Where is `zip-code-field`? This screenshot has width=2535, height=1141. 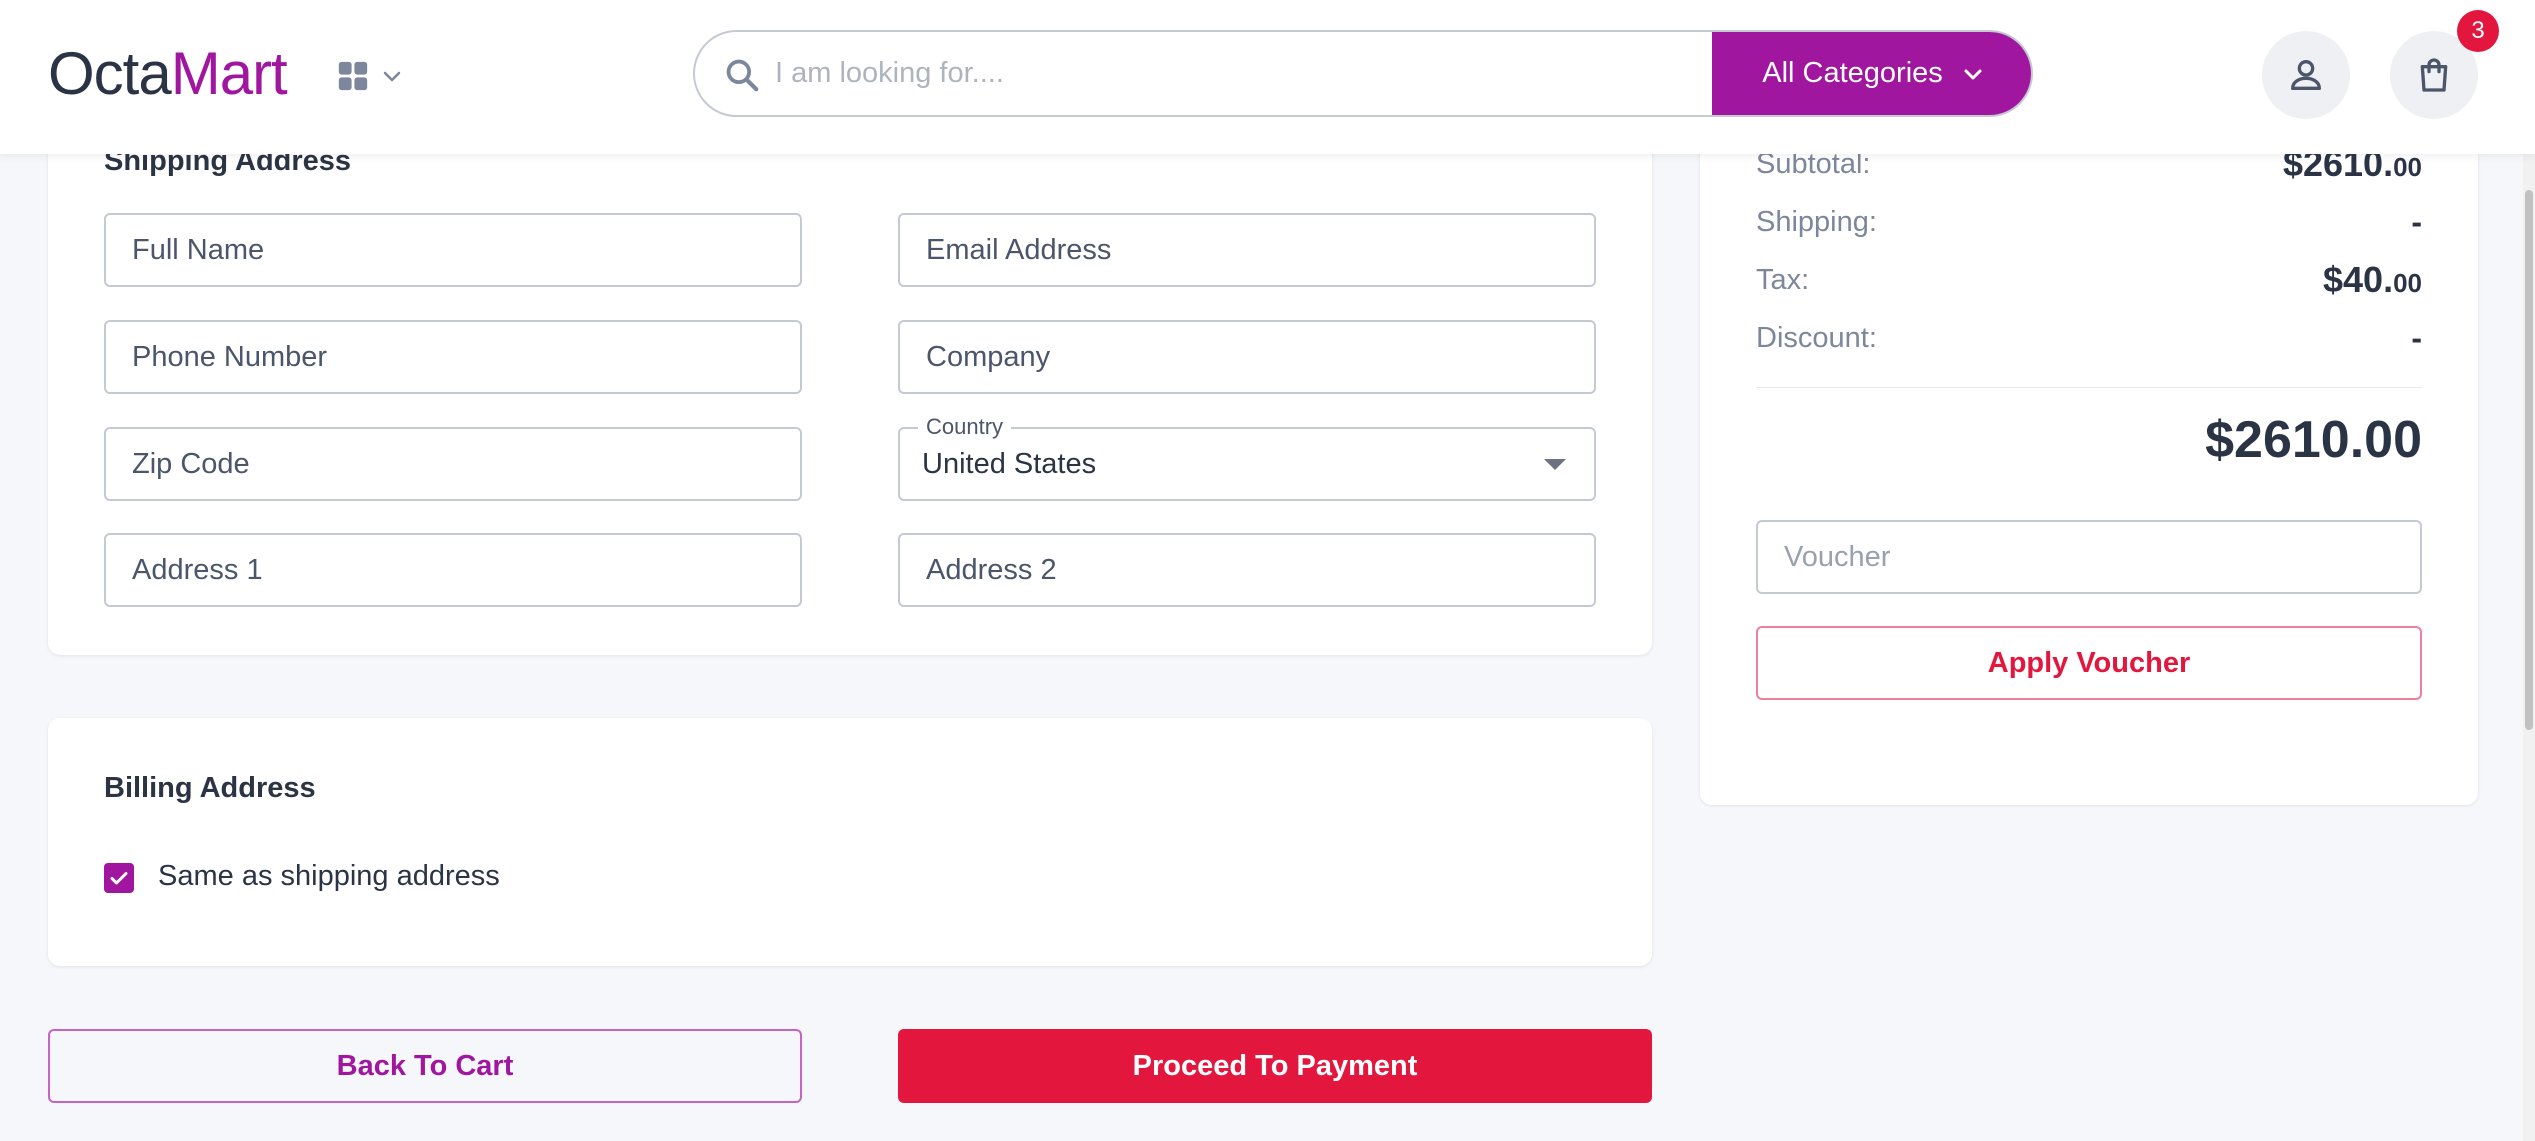 zip-code-field is located at coordinates (453, 464).